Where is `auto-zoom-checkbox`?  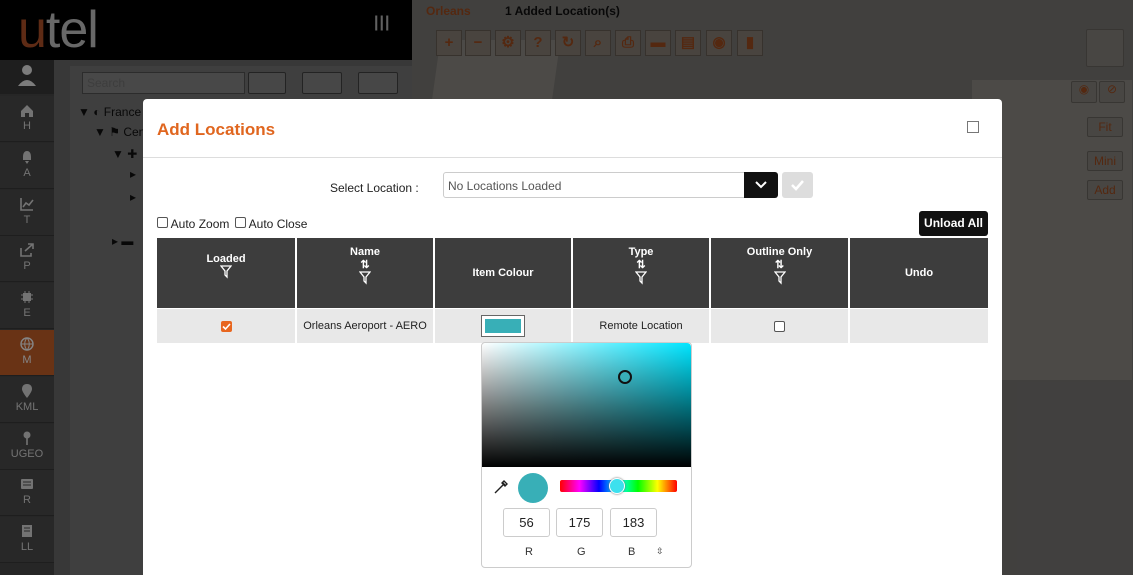 auto-zoom-checkbox is located at coordinates (162, 222).